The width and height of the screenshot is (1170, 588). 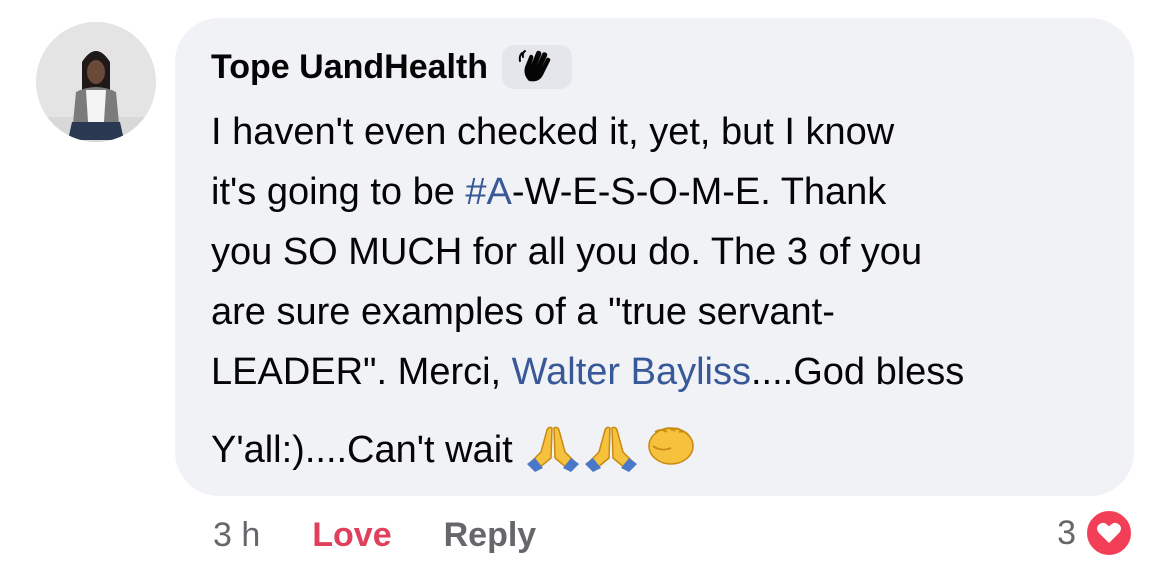 I want to click on waving-hand-icon, so click(x=537, y=67).